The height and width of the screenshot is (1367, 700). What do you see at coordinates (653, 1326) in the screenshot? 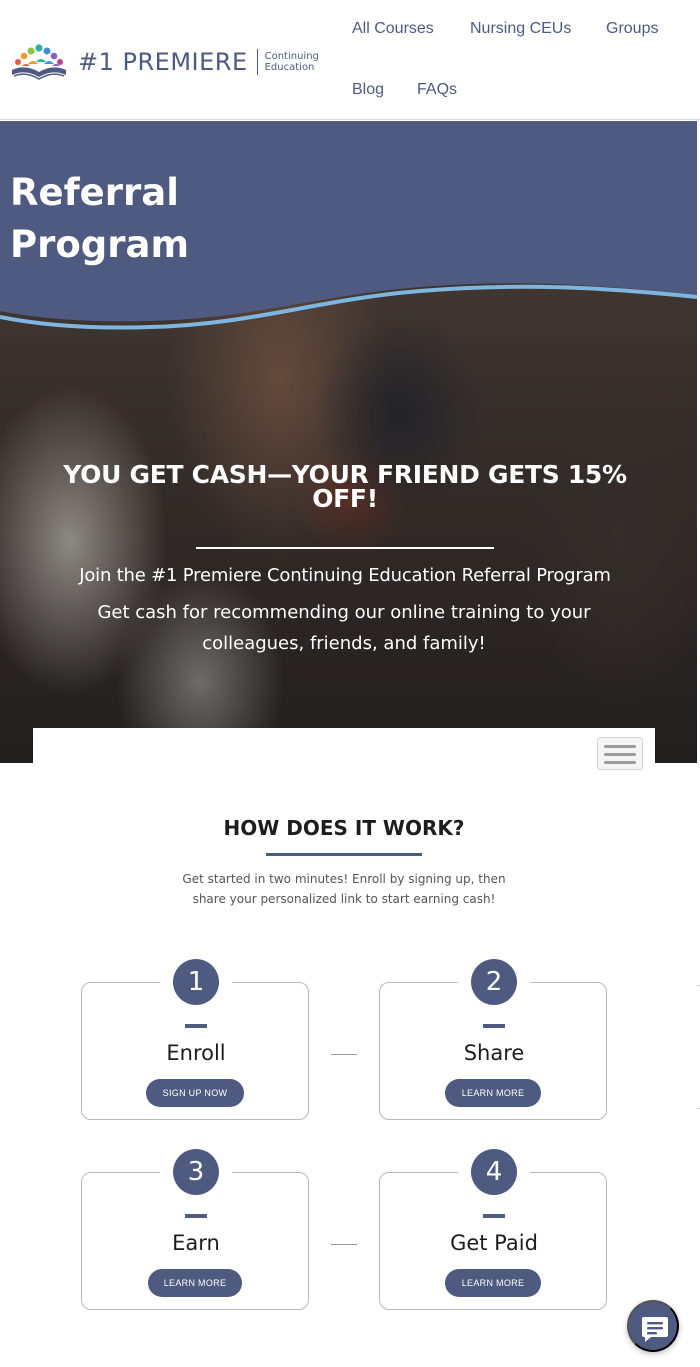
I see `chat-bubble-icon` at bounding box center [653, 1326].